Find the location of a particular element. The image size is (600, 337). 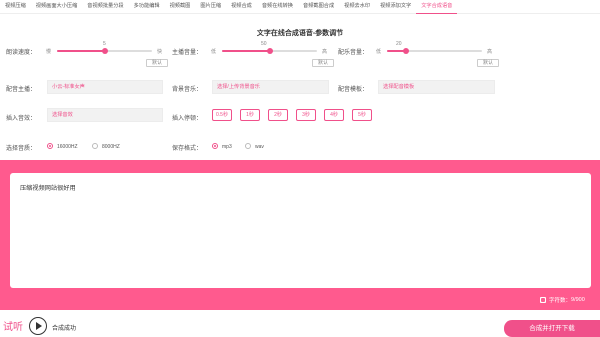

page-title: 文字在线合成语音-参数调节 is located at coordinates (300, 33).